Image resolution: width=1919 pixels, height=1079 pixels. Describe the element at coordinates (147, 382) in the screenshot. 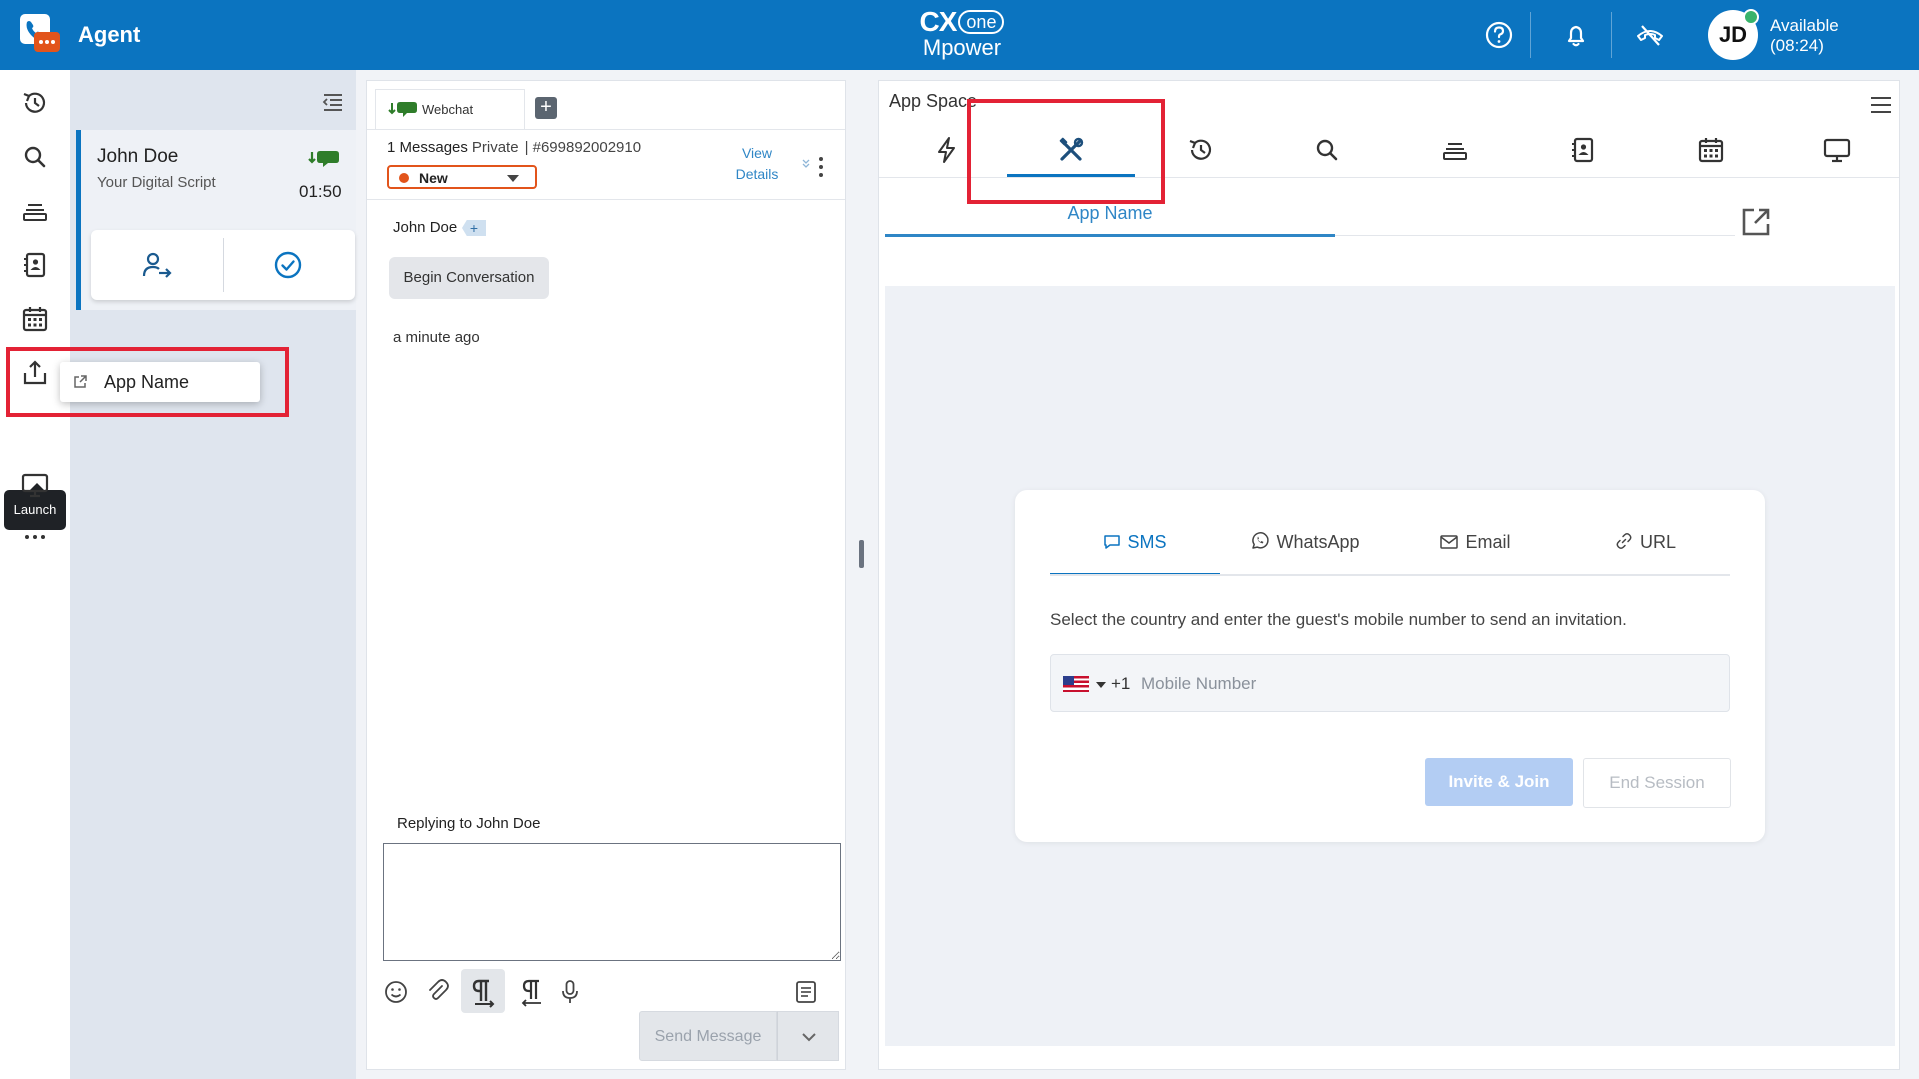

I see `launch-app-label: App Name` at that location.